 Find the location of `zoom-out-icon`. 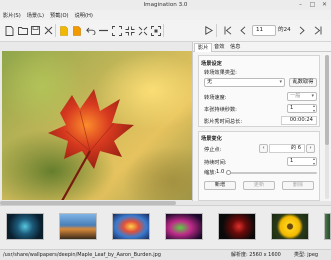

zoom-out-icon is located at coordinates (142, 30).